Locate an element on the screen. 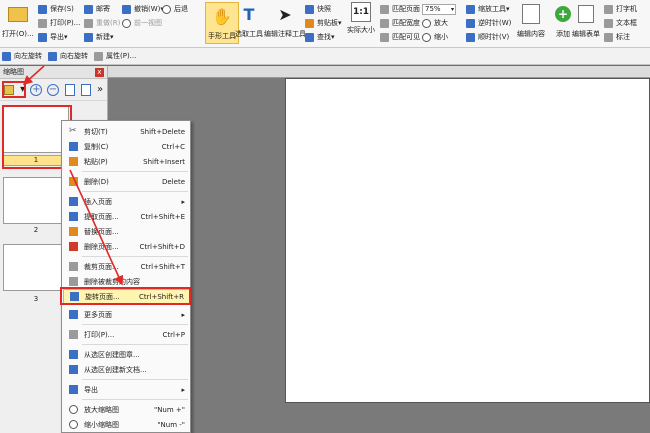 The width and height of the screenshot is (650, 433). zoom-in-label: 放大 is located at coordinates (441, 23).